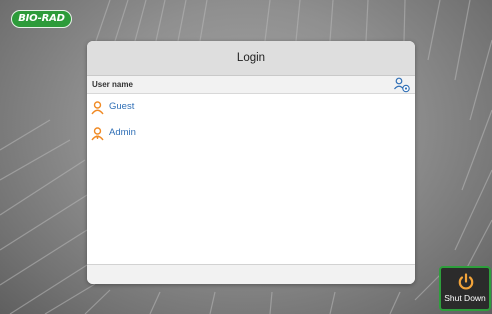 This screenshot has width=492, height=314. What do you see at coordinates (251, 274) in the screenshot?
I see `dialog-footer` at bounding box center [251, 274].